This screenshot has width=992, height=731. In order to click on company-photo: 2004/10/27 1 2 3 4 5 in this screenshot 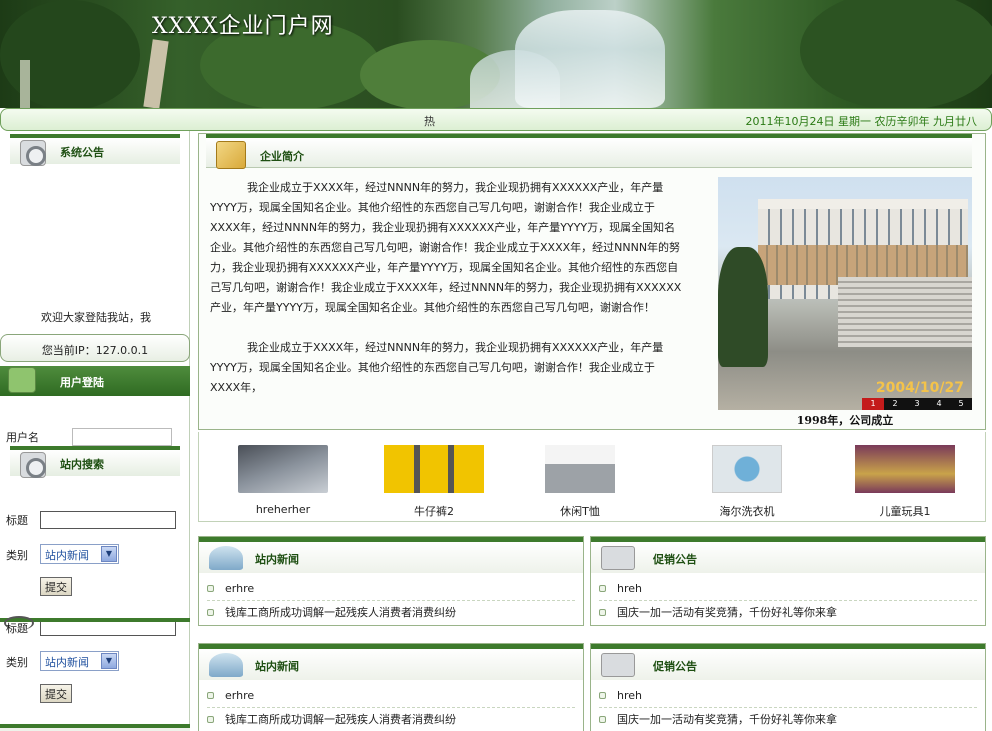, I will do `click(845, 293)`.